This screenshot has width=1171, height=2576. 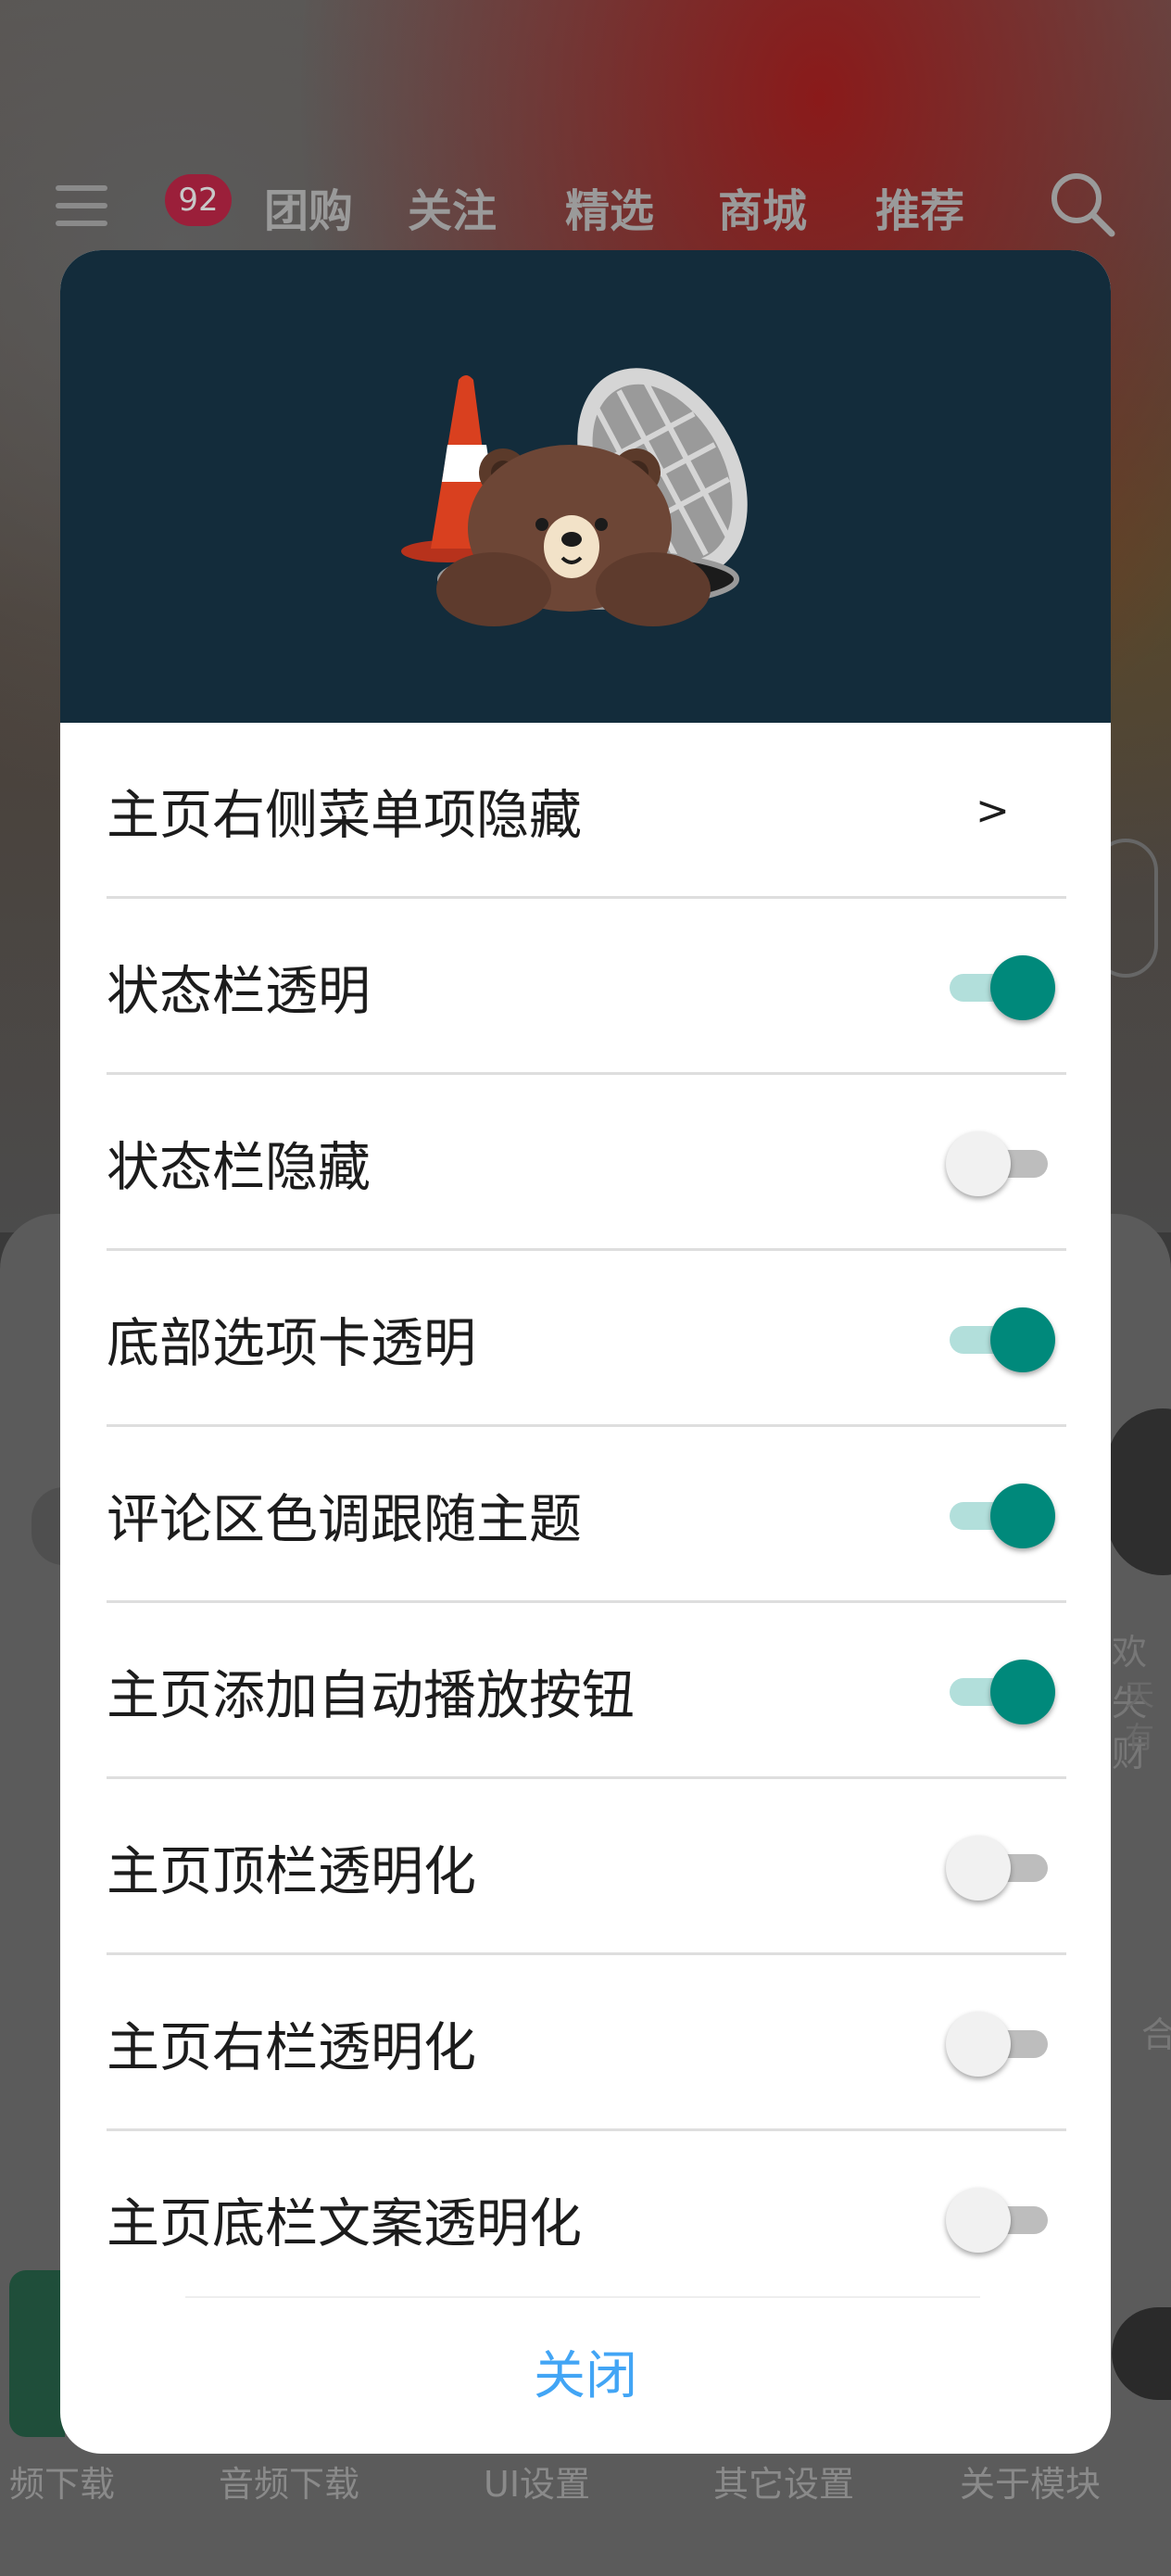 I want to click on tab-mall: 商城, so click(x=763, y=206).